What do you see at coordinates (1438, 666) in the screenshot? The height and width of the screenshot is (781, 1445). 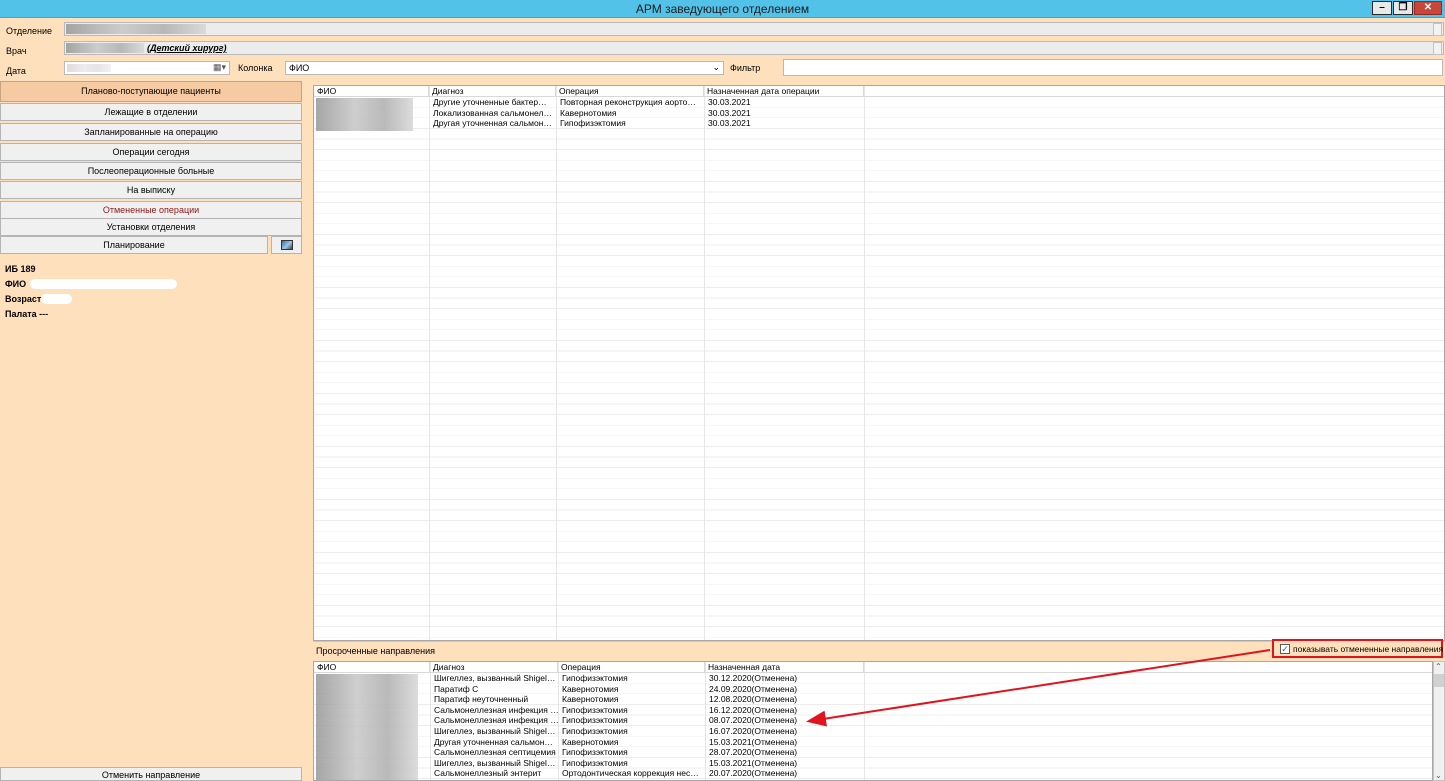 I see `scroll-up-icon: ⌃` at bounding box center [1438, 666].